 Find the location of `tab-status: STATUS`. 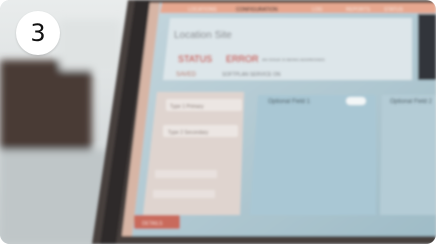

tab-status: STATUS is located at coordinates (394, 10).